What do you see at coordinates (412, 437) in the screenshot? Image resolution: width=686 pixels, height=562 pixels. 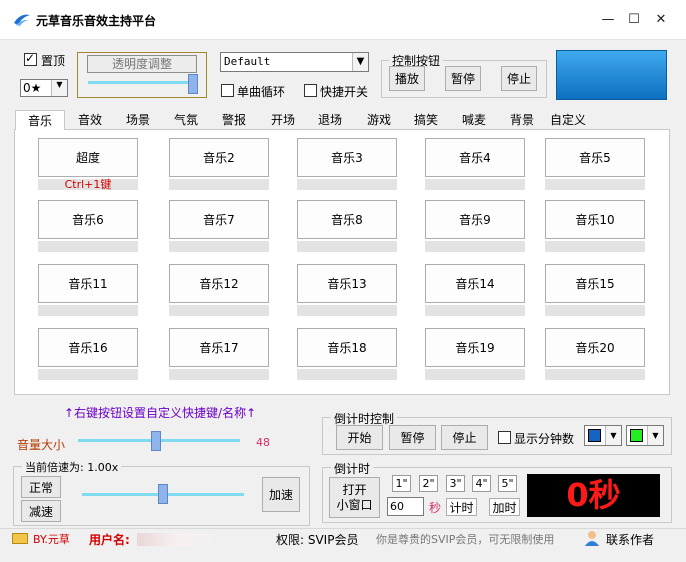 I see `countdown-pause-button: 暂停` at bounding box center [412, 437].